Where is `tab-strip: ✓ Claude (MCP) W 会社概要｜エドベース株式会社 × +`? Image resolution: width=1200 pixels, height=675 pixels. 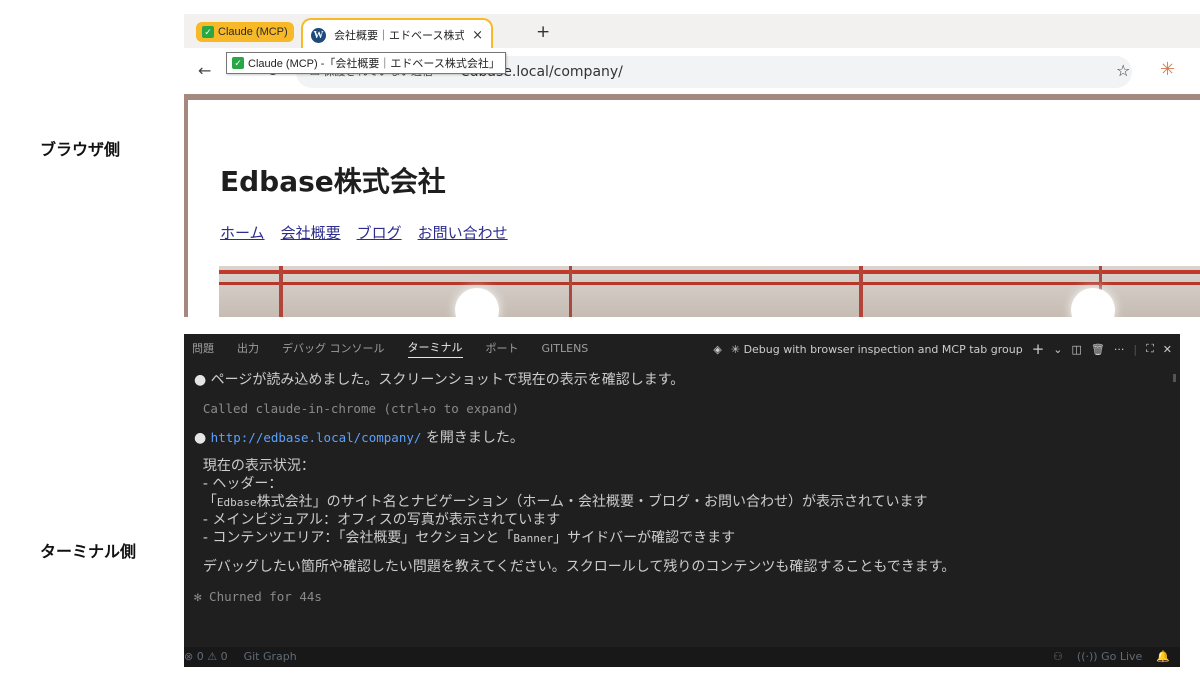 tab-strip: ✓ Claude (MCP) W 会社概要｜エドベース株式会社 × + is located at coordinates (692, 32).